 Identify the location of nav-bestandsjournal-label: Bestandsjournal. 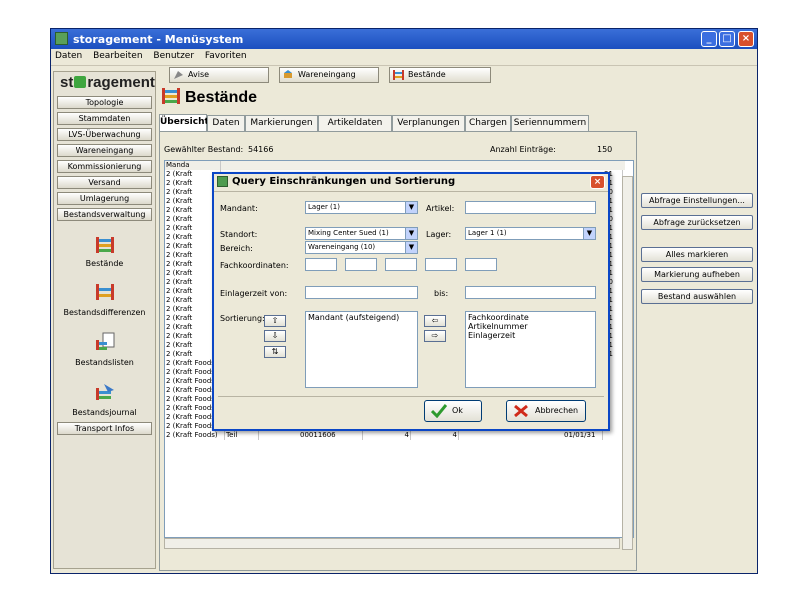
(104, 412).